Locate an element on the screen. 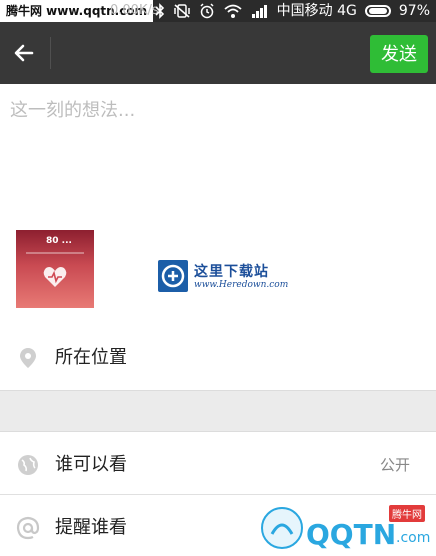 The image size is (436, 556). location-pin-icon is located at coordinates (28, 358).